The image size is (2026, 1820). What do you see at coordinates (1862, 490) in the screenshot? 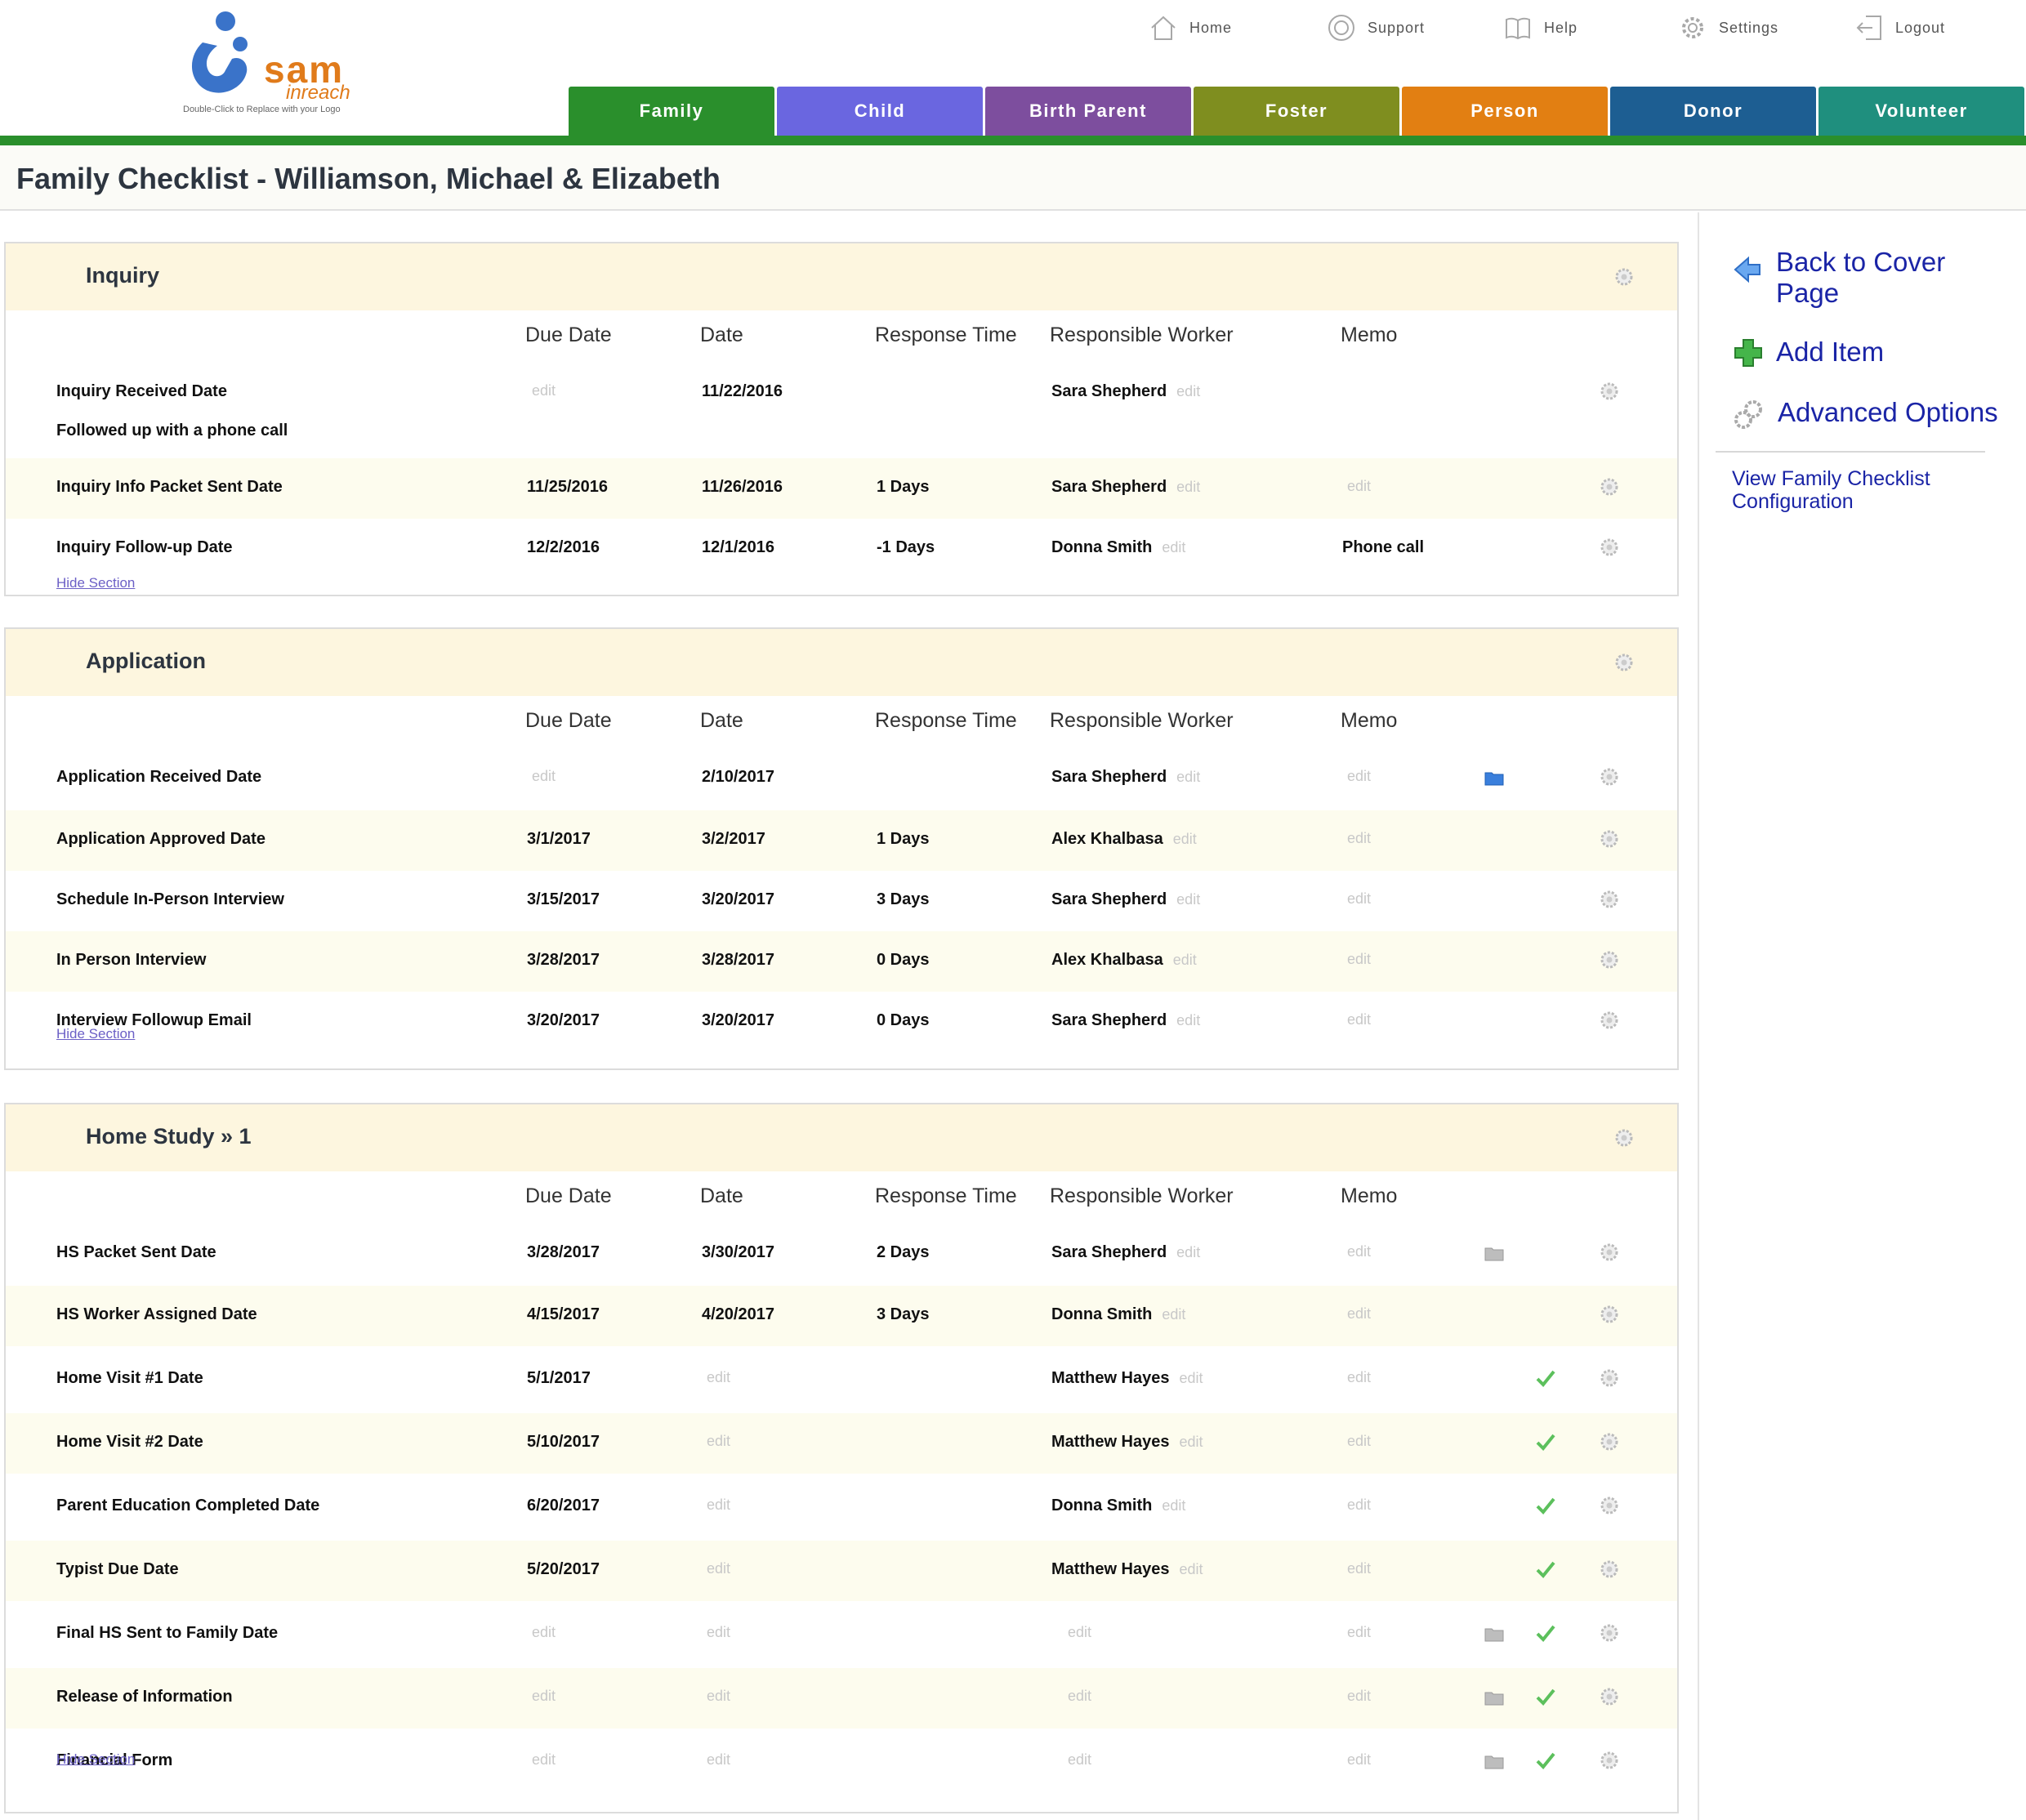
I see `view-config-link: View Family Checklist Configuration` at bounding box center [1862, 490].